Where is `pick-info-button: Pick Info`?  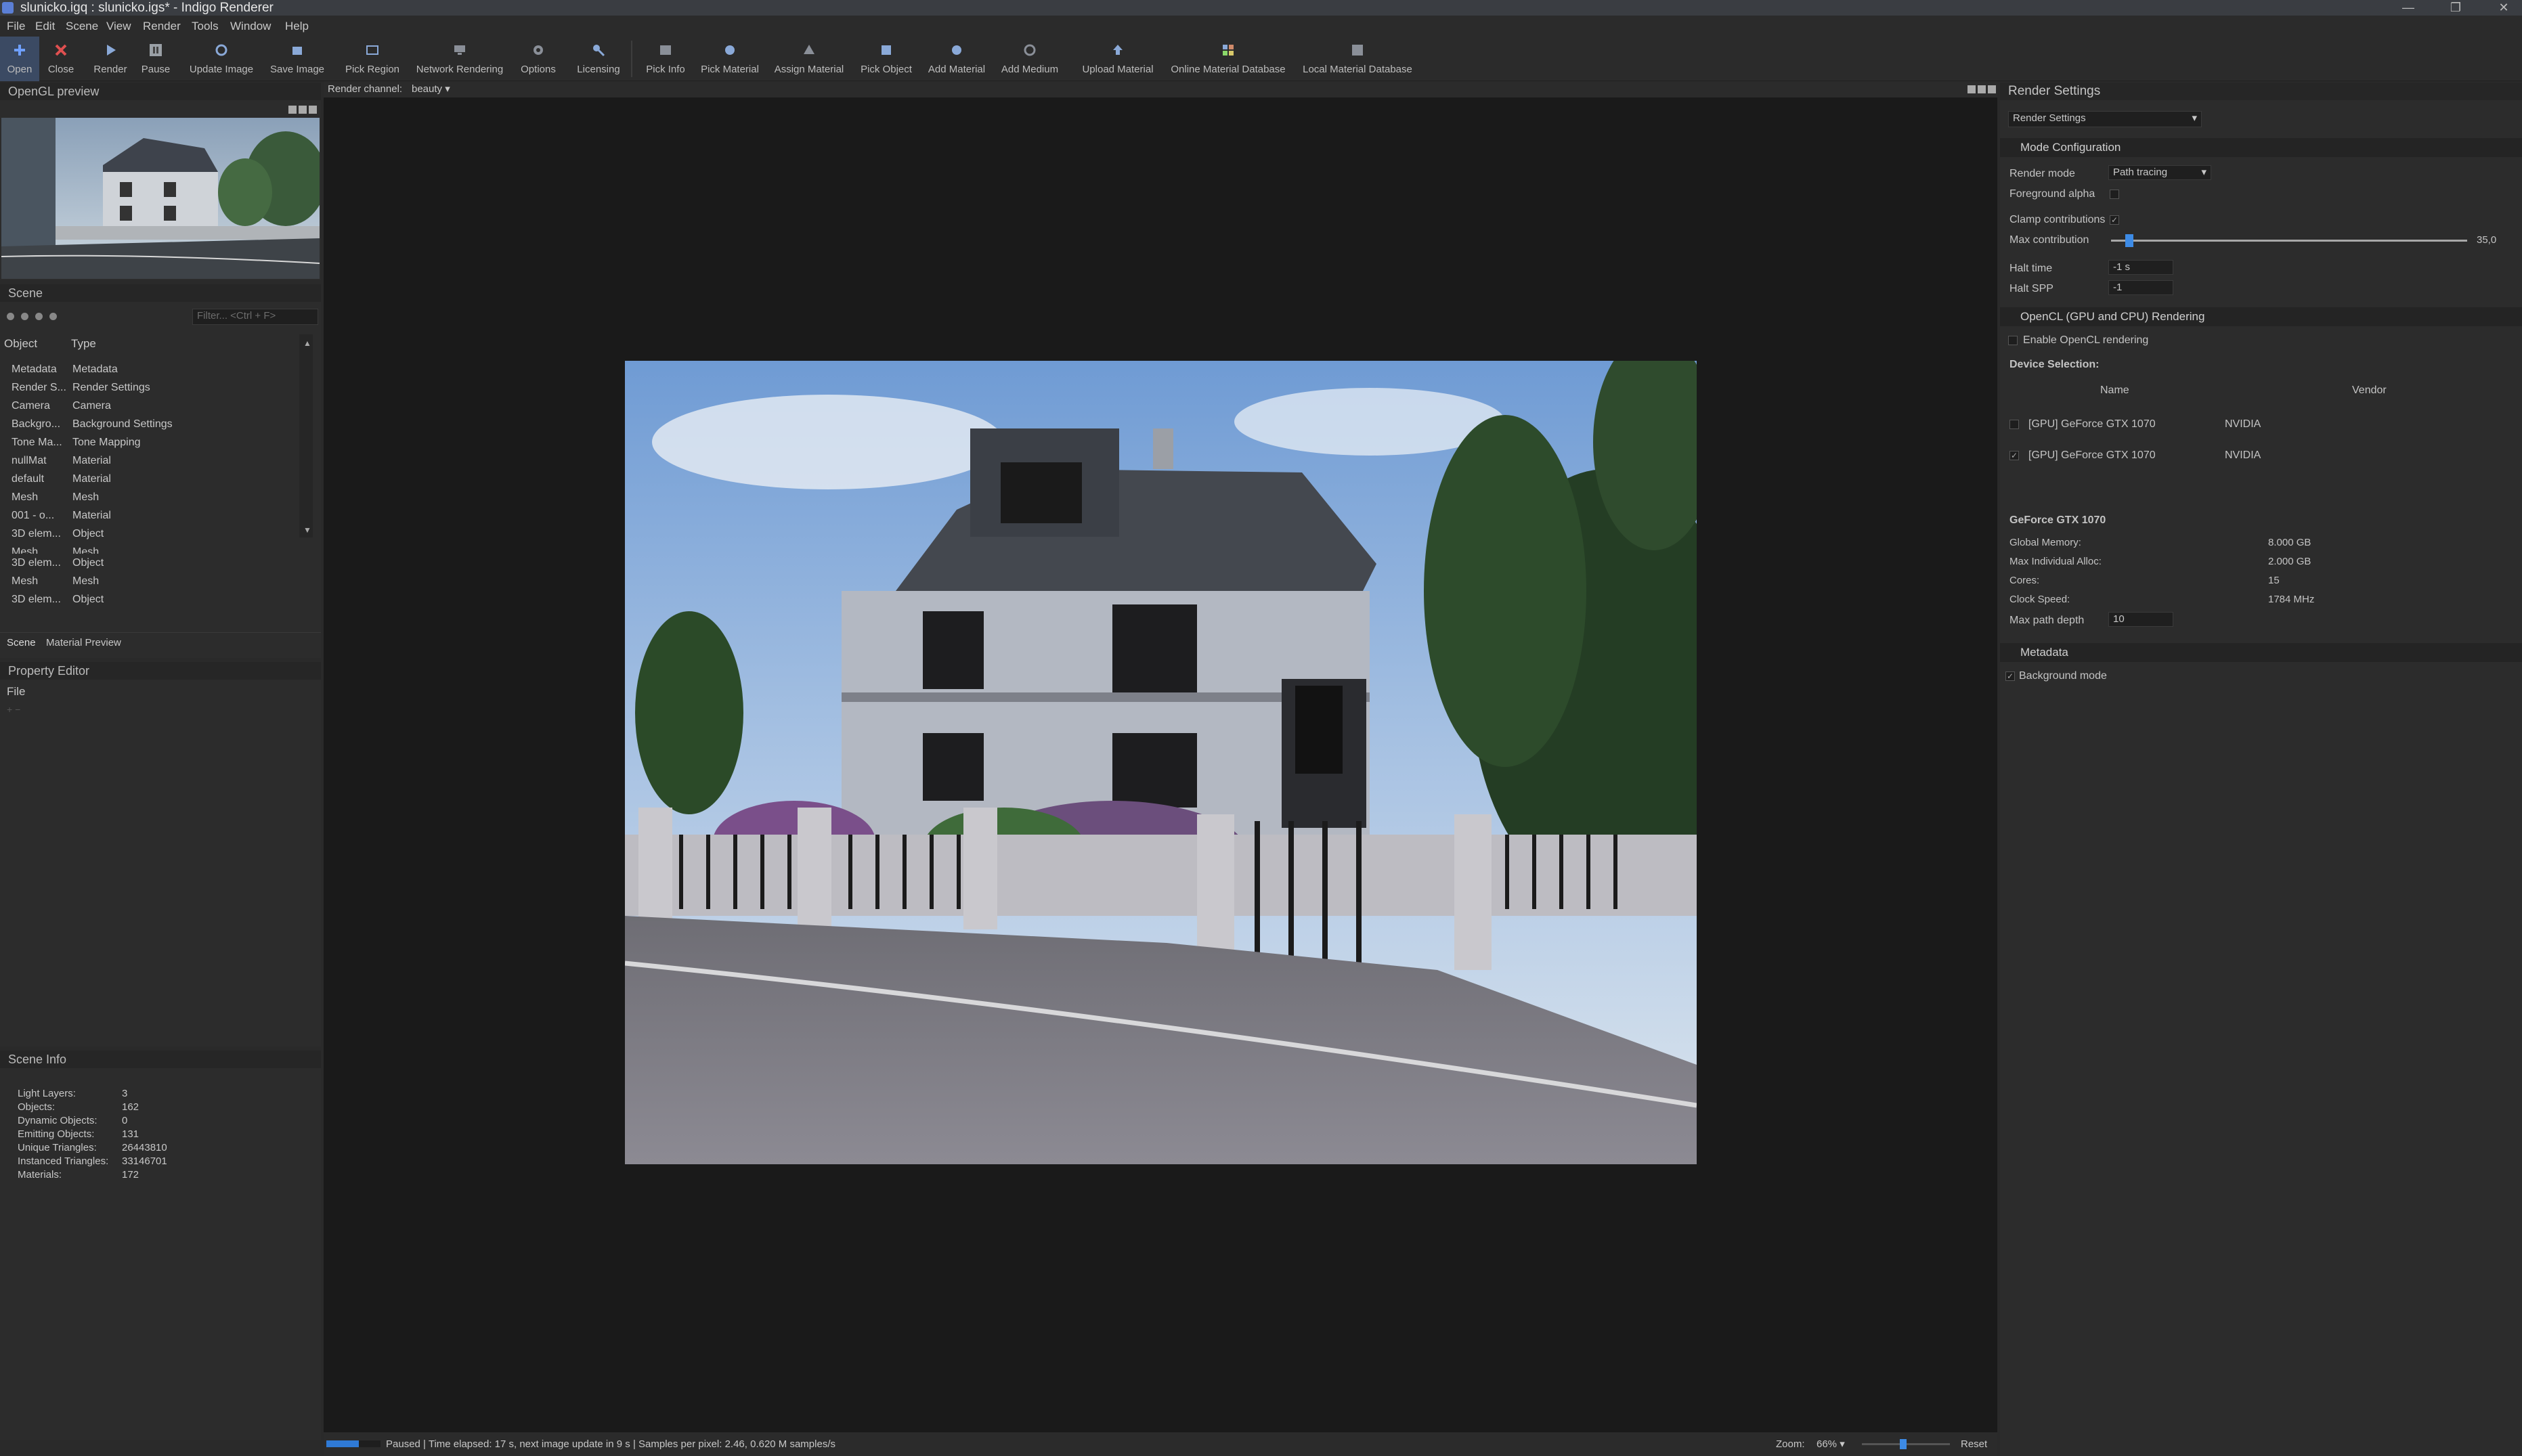
pick-info-button: Pick Info is located at coordinates (665, 59).